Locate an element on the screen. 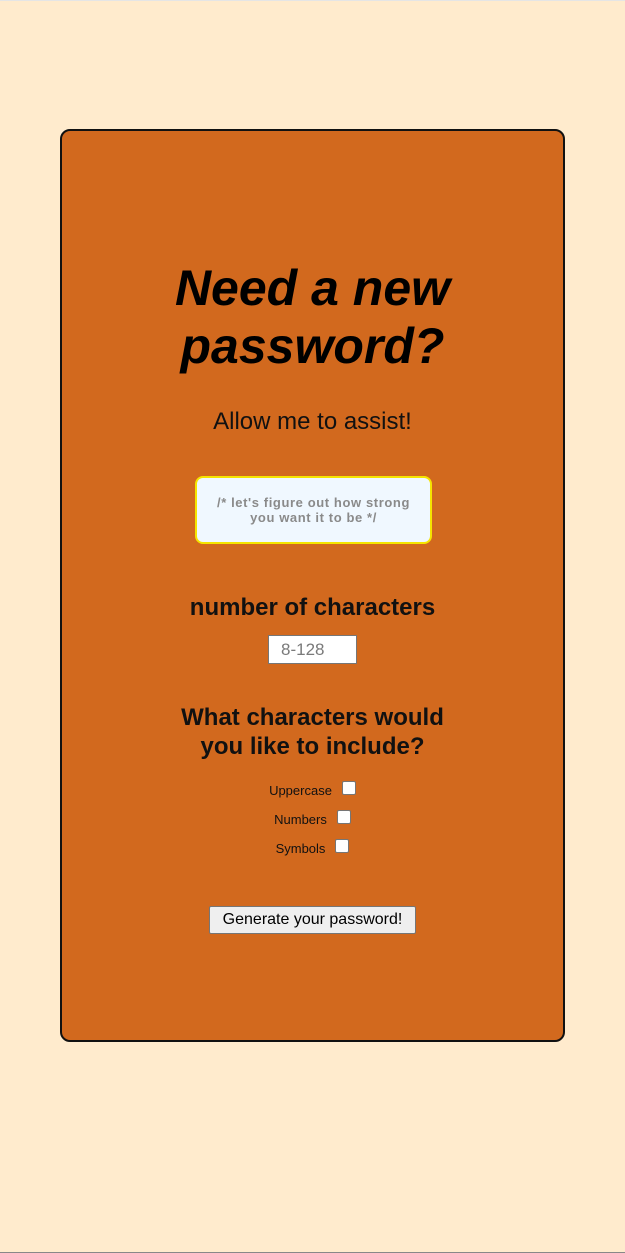 Image resolution: width=625 pixels, height=1253 pixels. length-label: number of characters is located at coordinates (312, 607).